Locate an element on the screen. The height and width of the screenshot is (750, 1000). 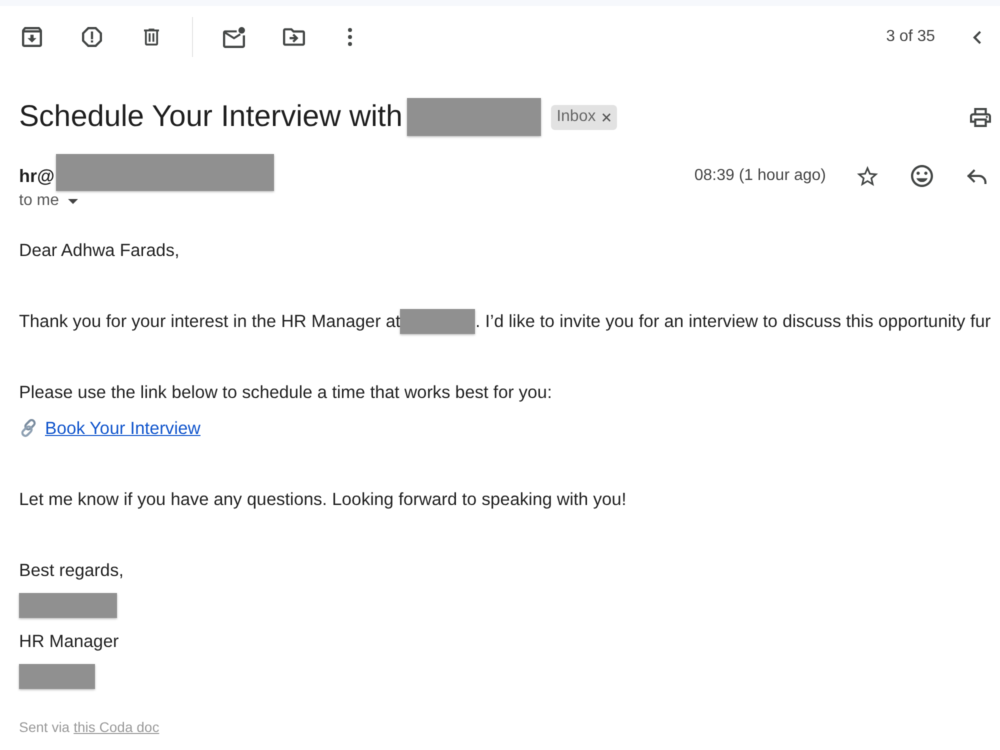
footer-text: Sent via is located at coordinates (44, 726).